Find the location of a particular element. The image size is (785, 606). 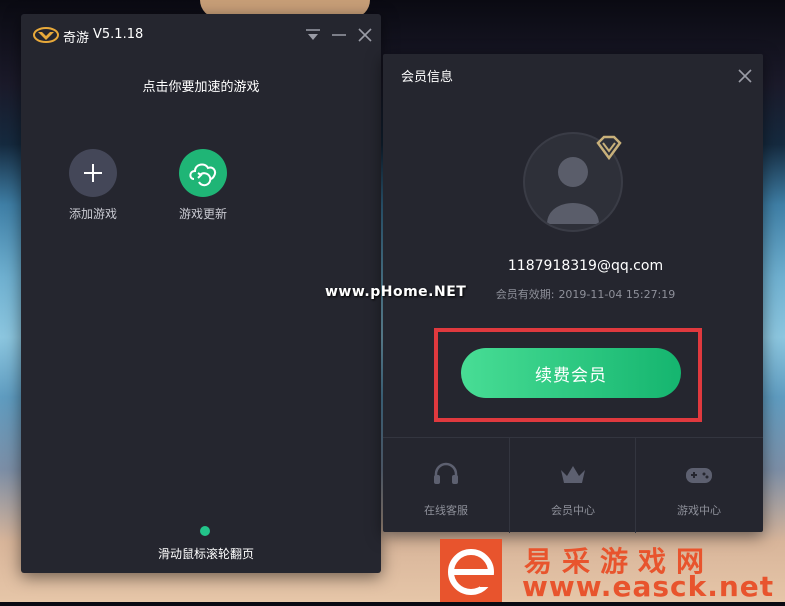

user-email: 1187918319@qq.com is located at coordinates (585, 266).